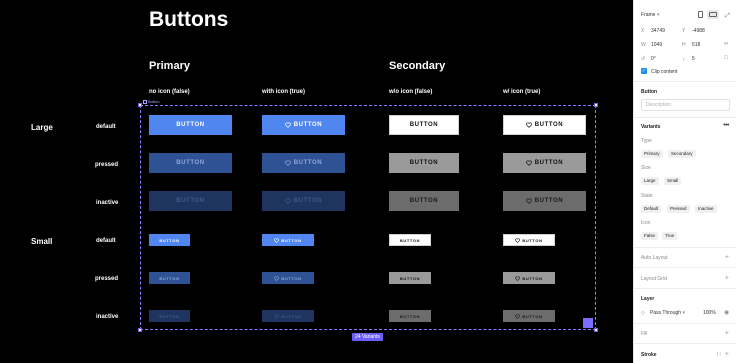  Describe the element at coordinates (656, 45) in the screenshot. I see `width-field: 1049` at that location.